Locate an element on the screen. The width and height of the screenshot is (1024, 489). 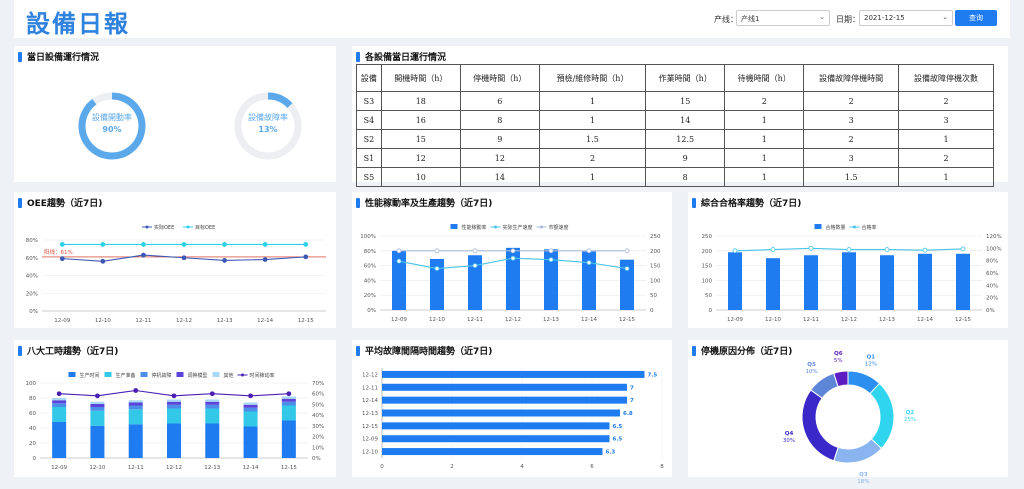
threshold-label: 阳线：61% is located at coordinates (58, 252).